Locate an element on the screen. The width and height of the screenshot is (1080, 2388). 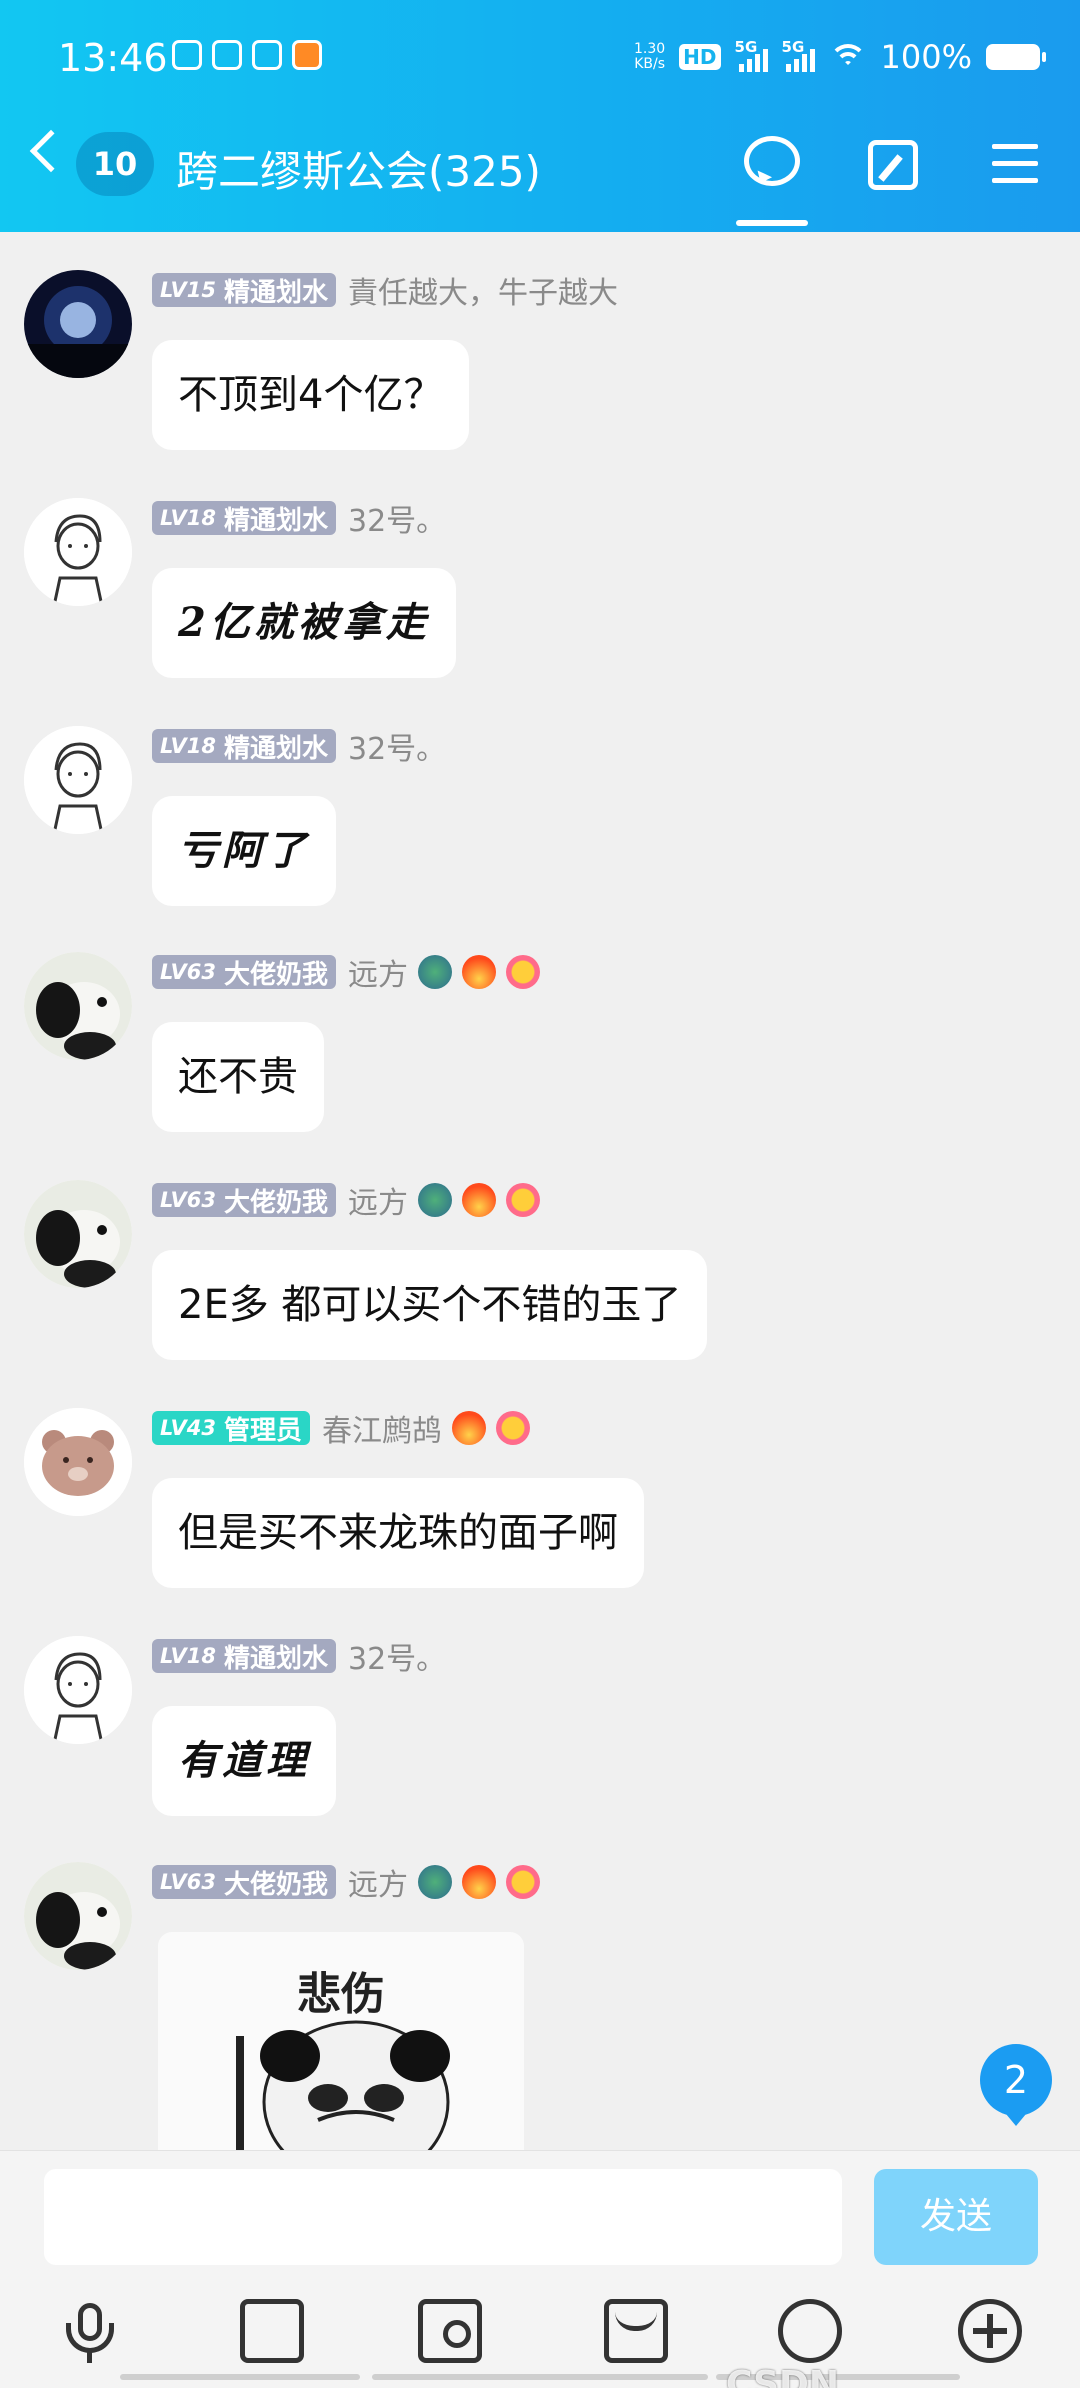
message-bubble: 但是买不来龙珠的面子啊 is located at coordinates (398, 1533).